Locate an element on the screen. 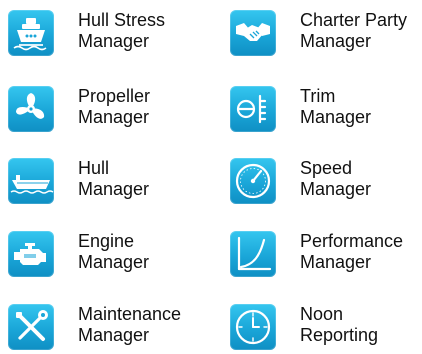 The image size is (422, 354). module-label: Hull Manager is located at coordinates (113, 179).